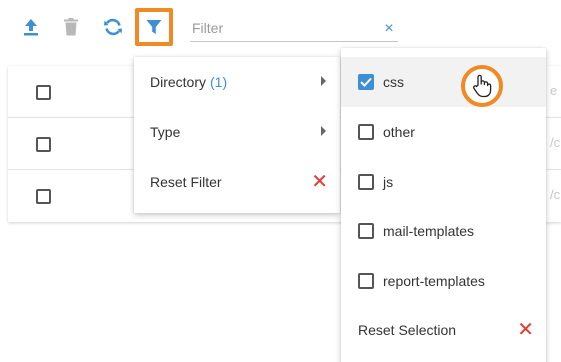  I want to click on filter-menu-item-directory: Directory (1), so click(237, 82).